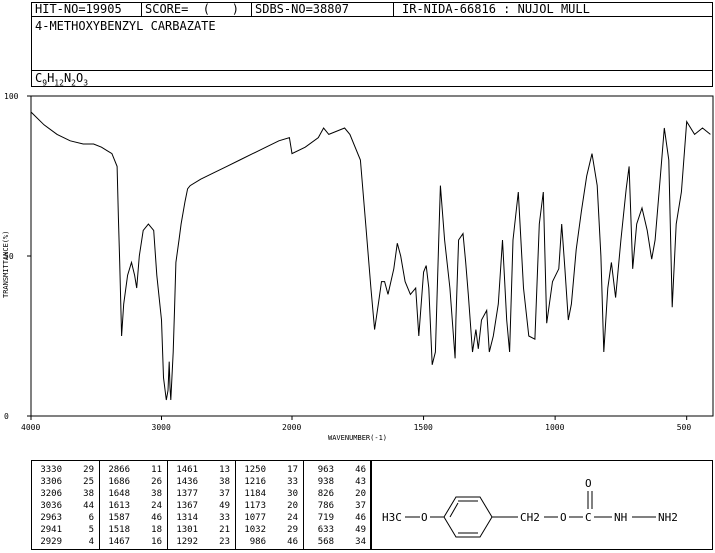 The height and width of the screenshot is (553, 715). What do you see at coordinates (197, 9) in the screenshot?
I see `score: SCORE= ( )` at bounding box center [197, 9].